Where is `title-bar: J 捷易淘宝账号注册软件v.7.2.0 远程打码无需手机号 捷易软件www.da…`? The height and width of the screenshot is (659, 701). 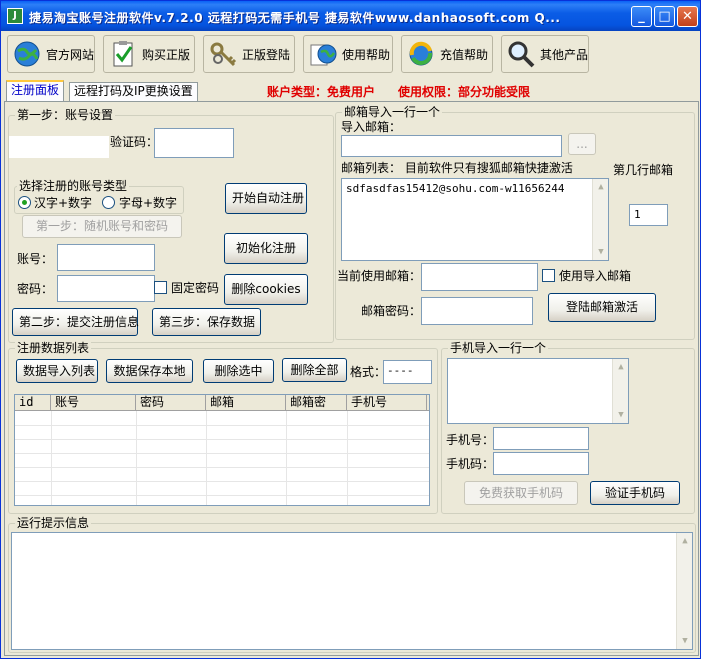
title-bar: J 捷易淘宝账号注册软件v.7.2.0 远程打码无需手机号 捷易软件www.da… is located at coordinates (350, 16).